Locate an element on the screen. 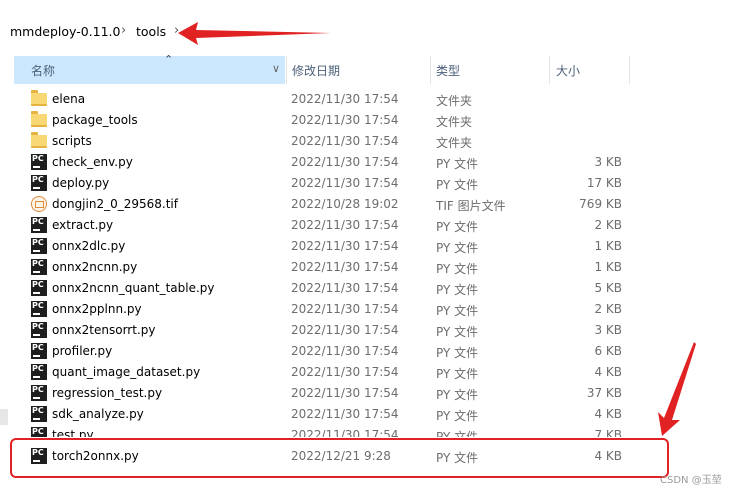  file-size: 17 KB is located at coordinates (604, 183).